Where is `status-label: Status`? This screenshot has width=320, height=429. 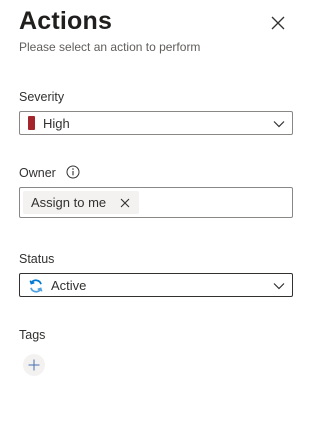
status-label: Status is located at coordinates (37, 259).